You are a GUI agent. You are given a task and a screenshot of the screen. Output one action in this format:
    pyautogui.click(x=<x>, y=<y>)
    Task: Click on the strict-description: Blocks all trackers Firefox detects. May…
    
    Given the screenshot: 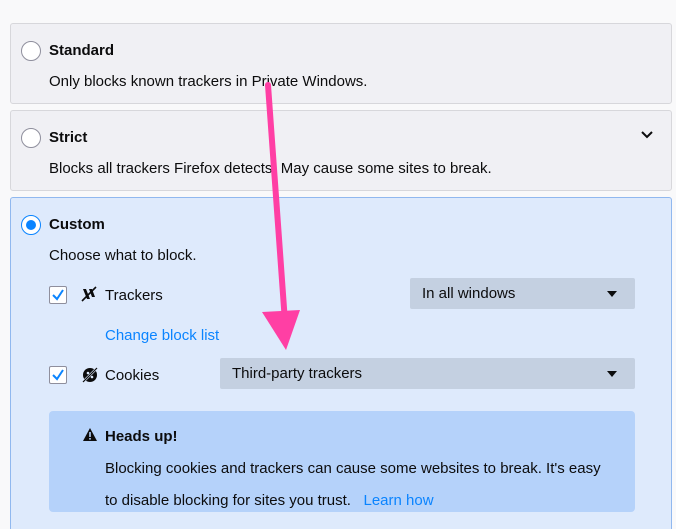 What is the action you would take?
    pyautogui.click(x=270, y=168)
    